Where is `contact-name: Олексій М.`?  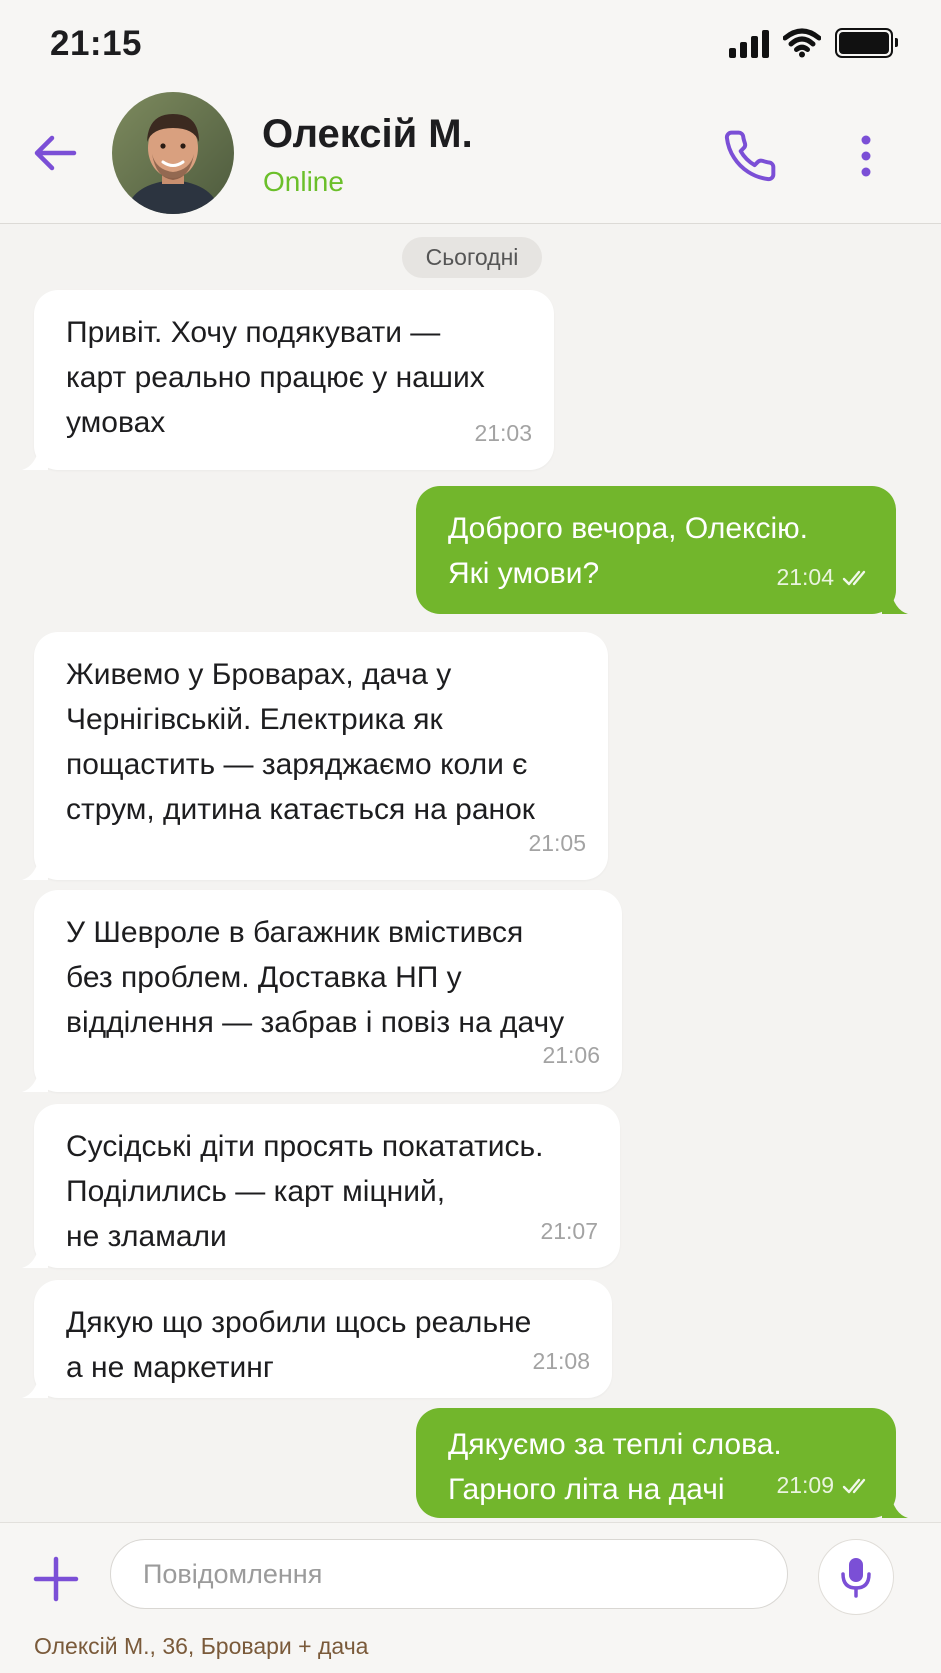
contact-name: Олексій М. is located at coordinates (367, 134).